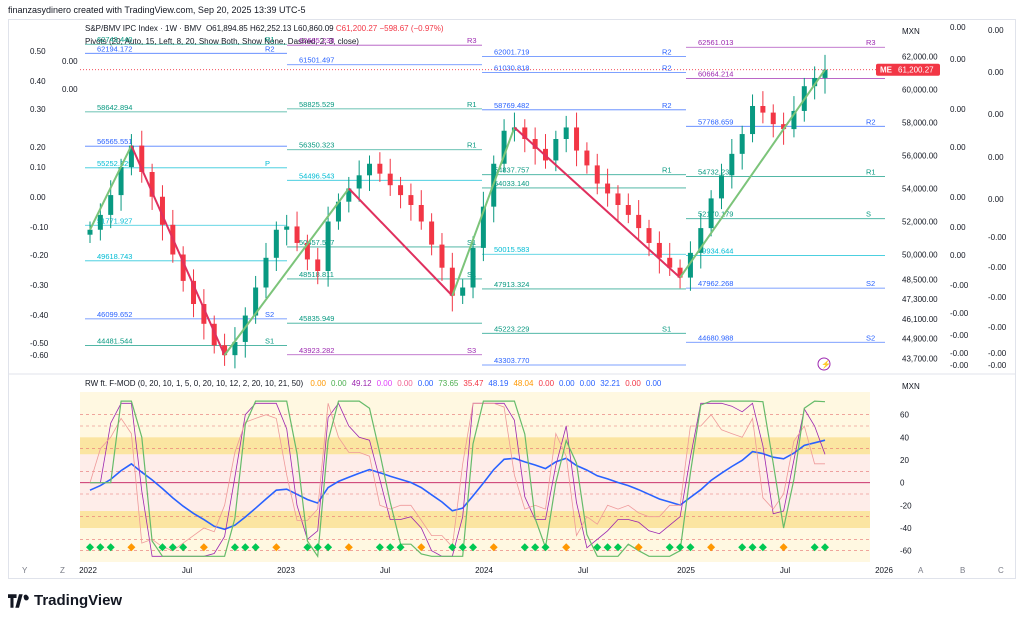 This screenshot has width=1024, height=622. I want to click on right-scale-a-3: 0.00, so click(958, 147).